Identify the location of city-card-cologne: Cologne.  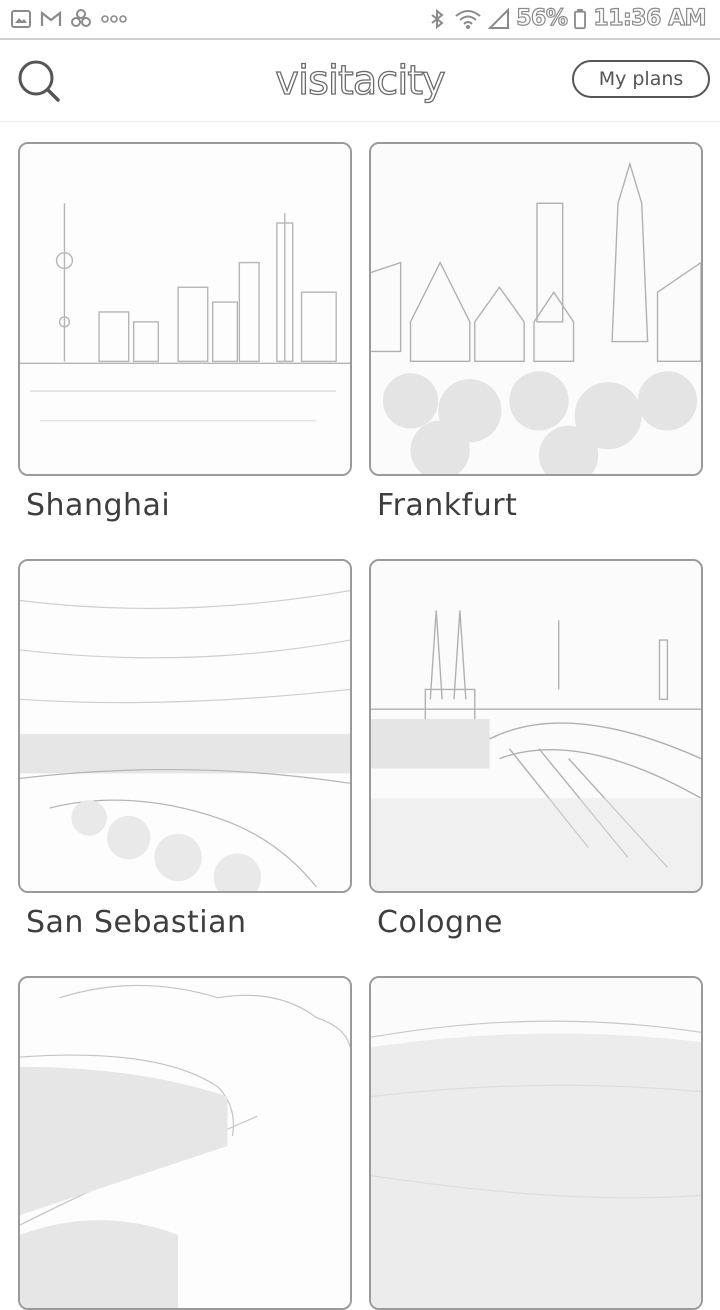
(536, 749).